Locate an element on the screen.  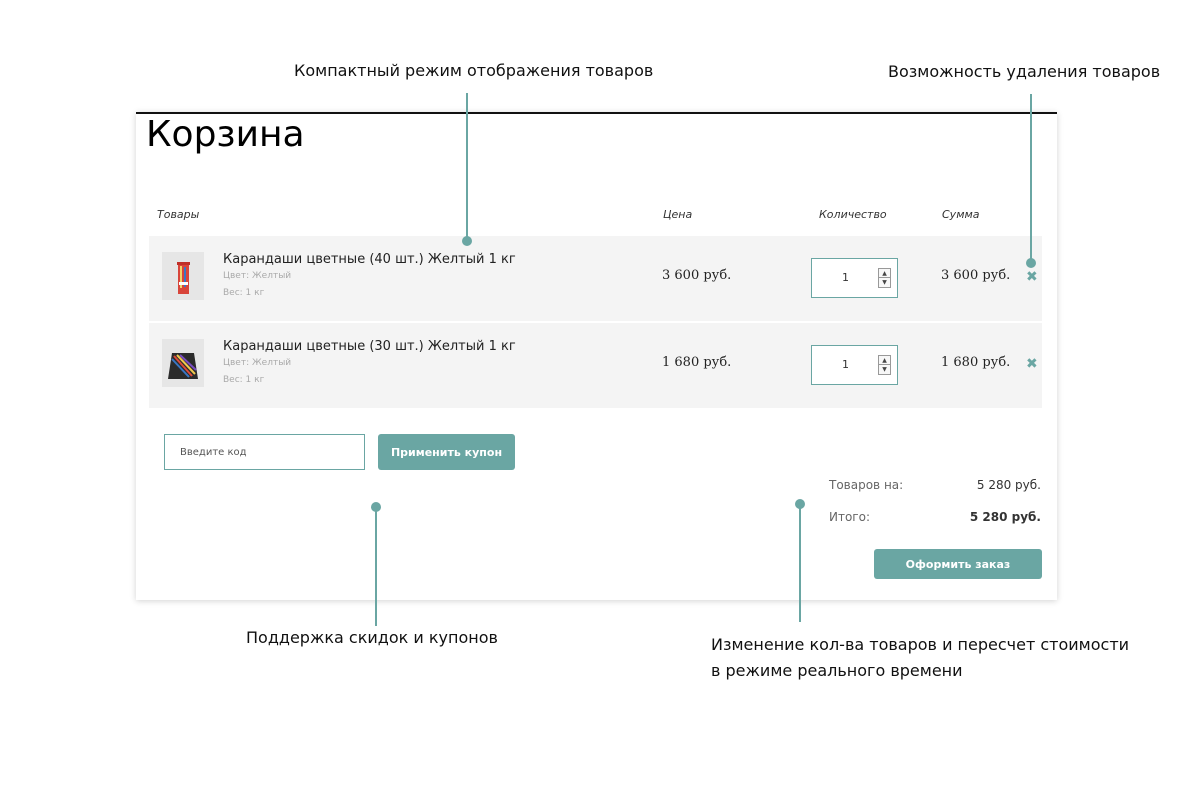
grand-total-label: Итого: is located at coordinates (849, 517).